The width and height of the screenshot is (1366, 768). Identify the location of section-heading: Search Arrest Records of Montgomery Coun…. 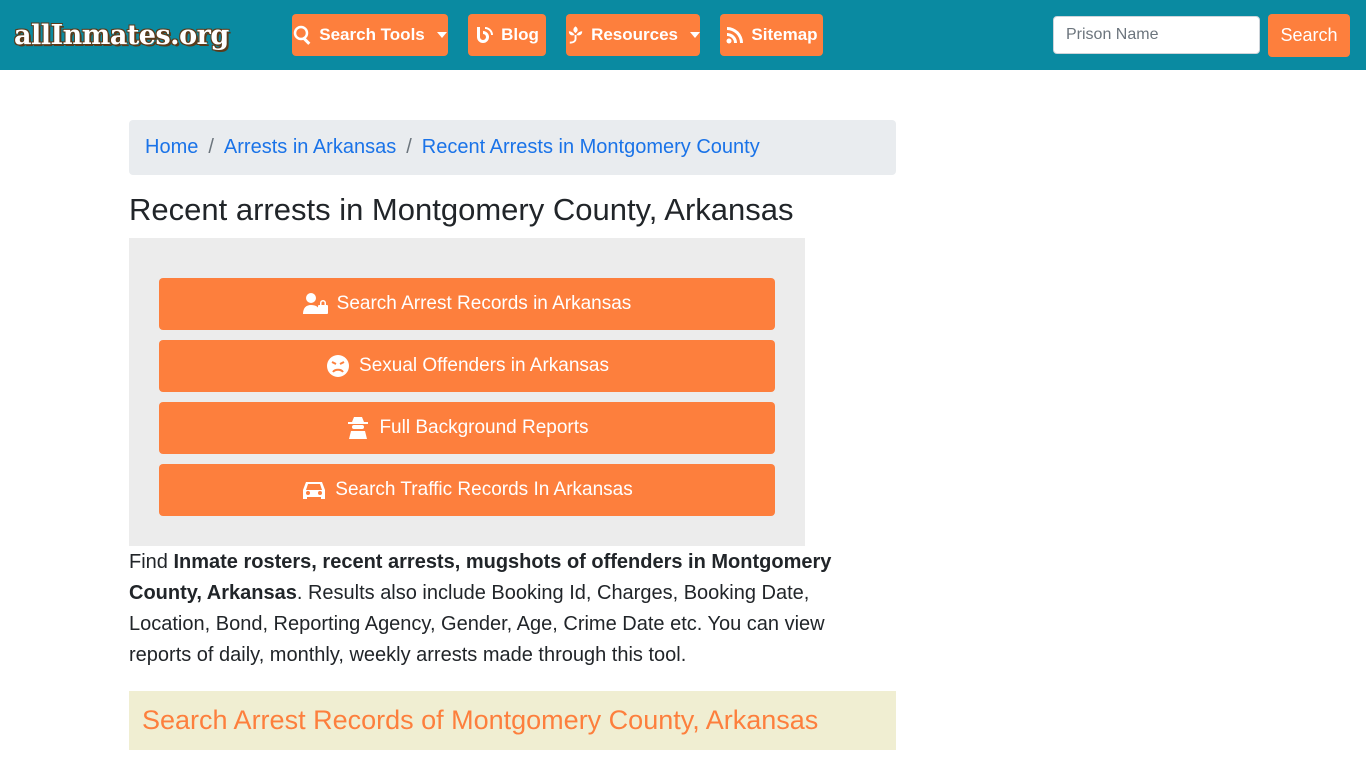
(480, 720).